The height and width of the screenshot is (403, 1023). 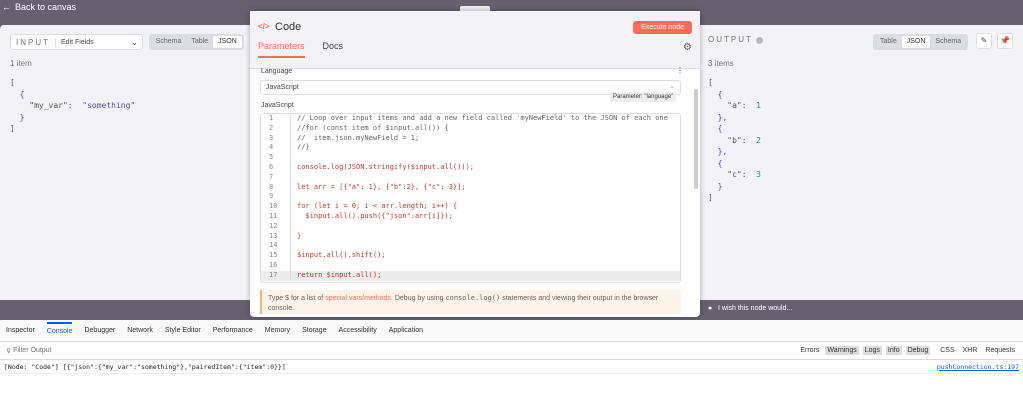 What do you see at coordinates (276, 236) in the screenshot?
I see `line-number: 13` at bounding box center [276, 236].